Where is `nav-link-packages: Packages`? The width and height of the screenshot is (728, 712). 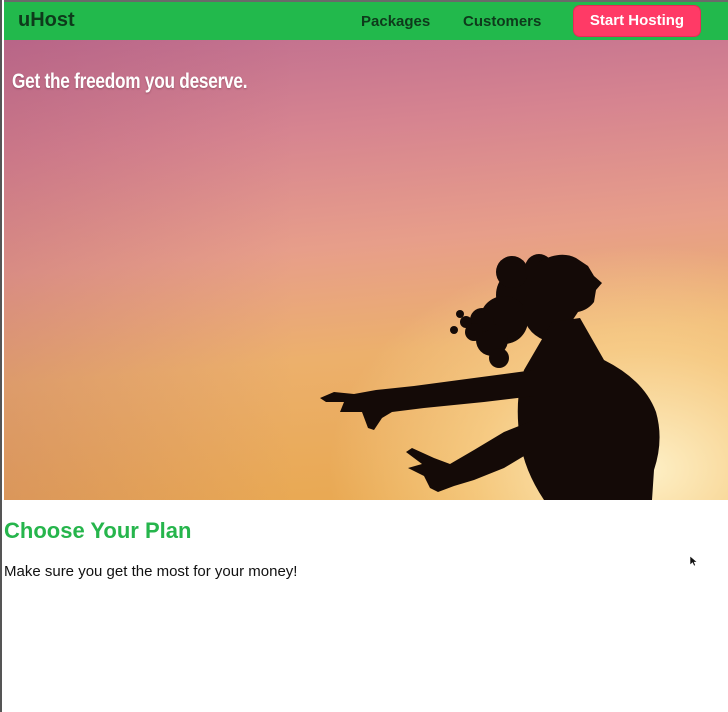
nav-link-packages: Packages is located at coordinates (395, 21).